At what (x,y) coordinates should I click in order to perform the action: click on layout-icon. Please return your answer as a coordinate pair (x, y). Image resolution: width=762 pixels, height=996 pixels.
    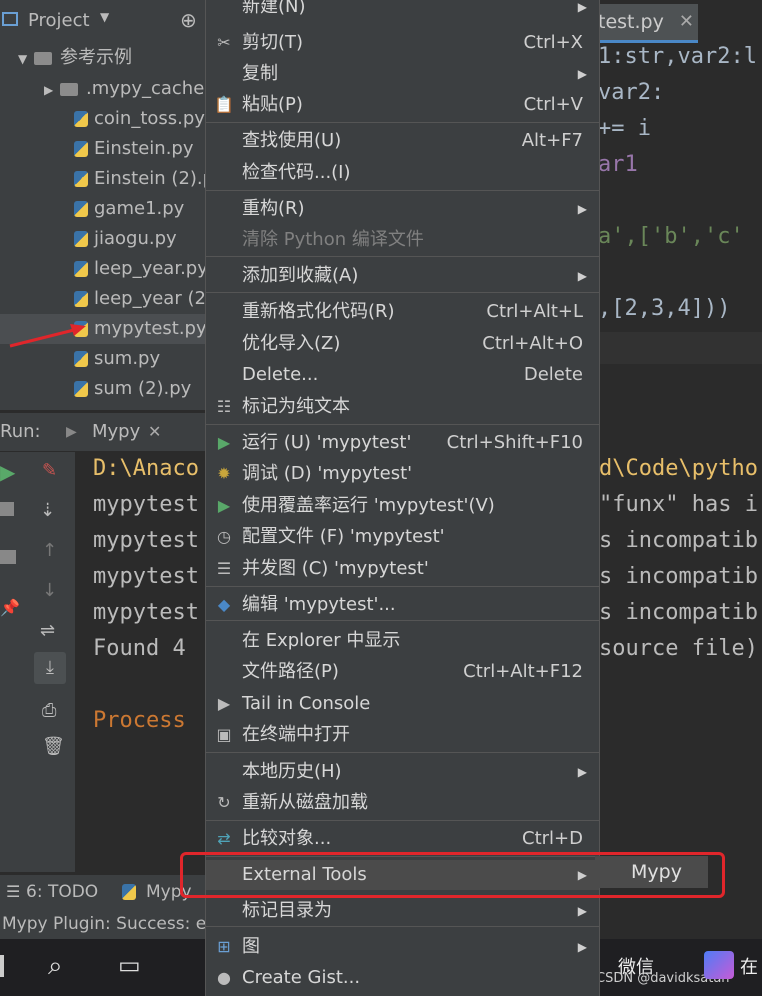
    Looking at the image, I should click on (8, 557).